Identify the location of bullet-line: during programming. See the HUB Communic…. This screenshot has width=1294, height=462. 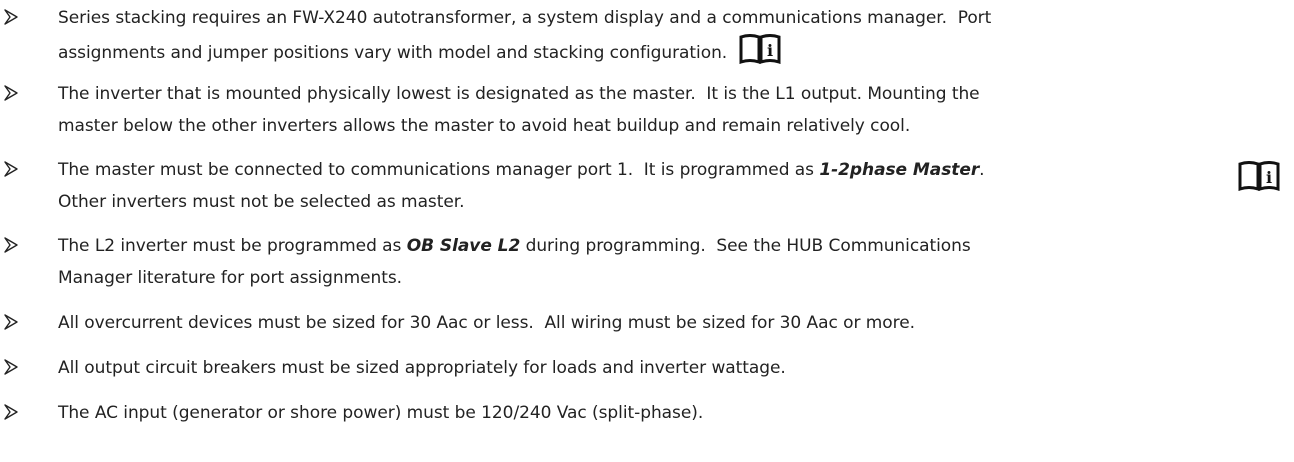
(745, 246).